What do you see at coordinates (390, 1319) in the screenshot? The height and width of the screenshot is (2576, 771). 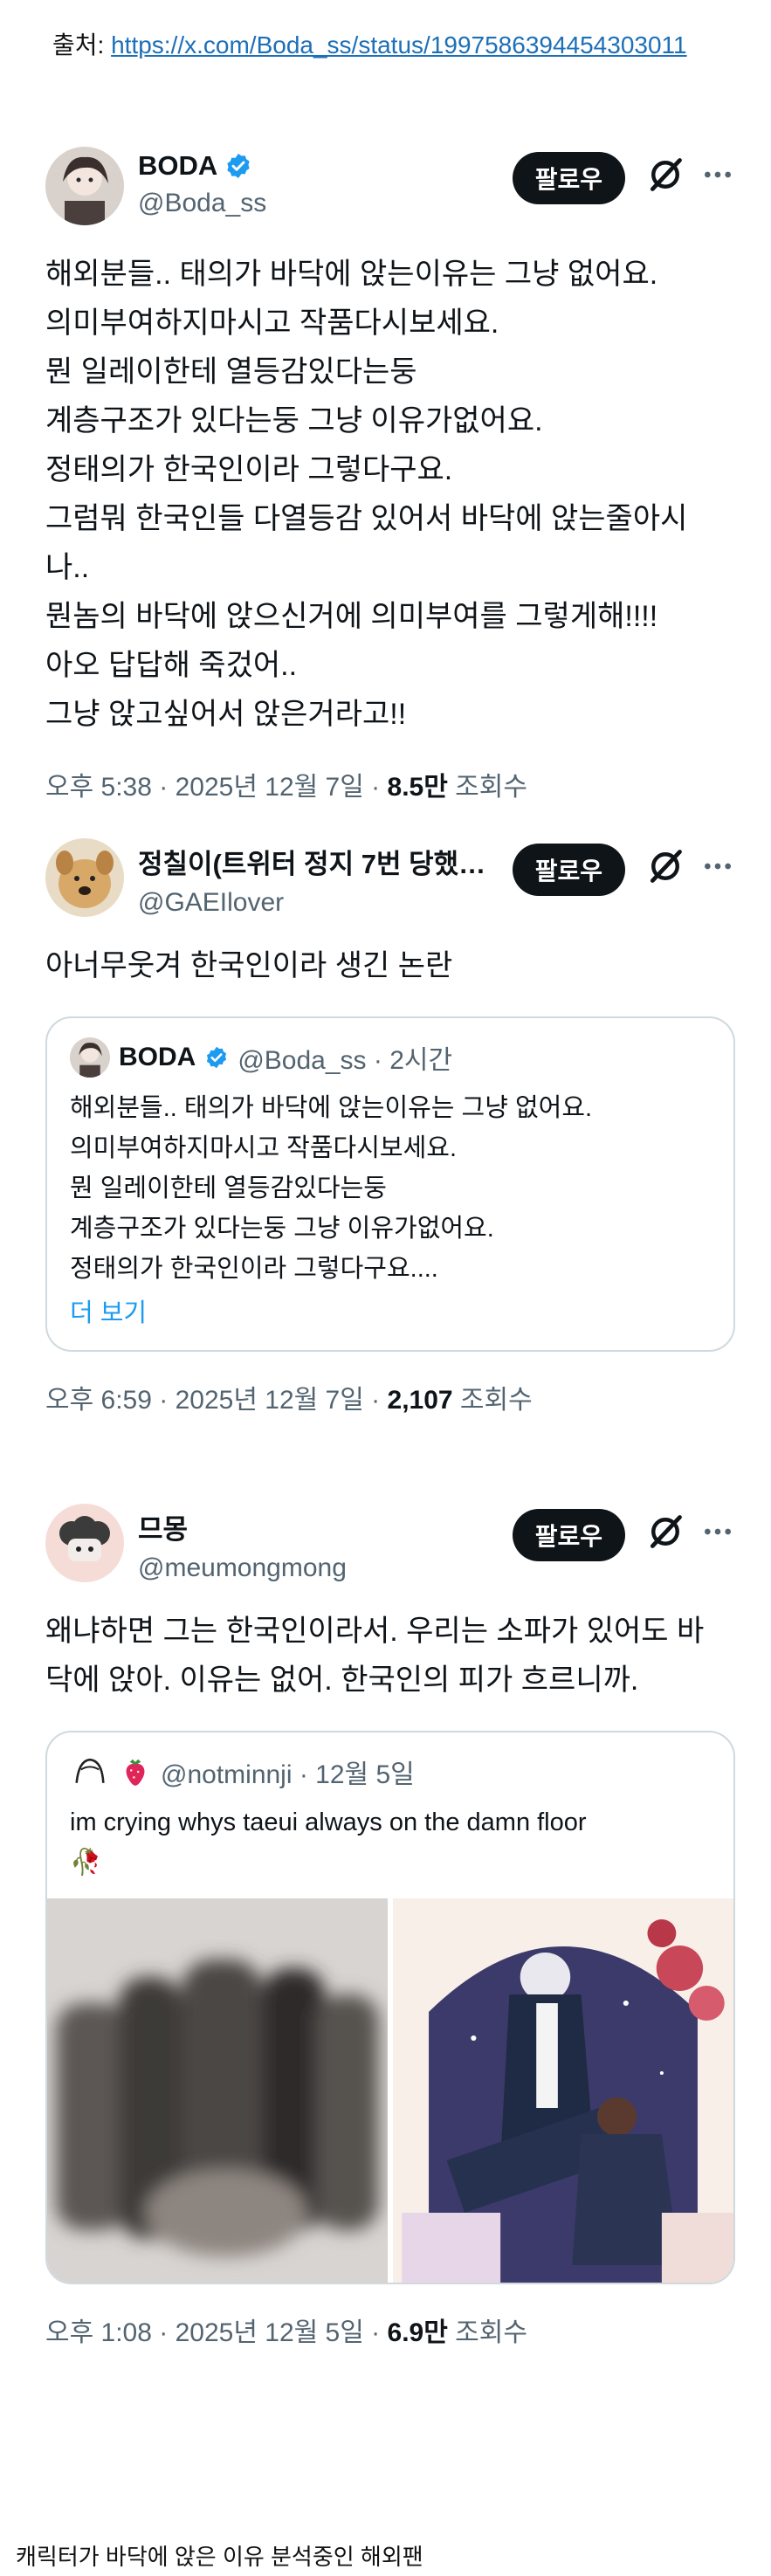 I see `show-more-link: 더 보기` at bounding box center [390, 1319].